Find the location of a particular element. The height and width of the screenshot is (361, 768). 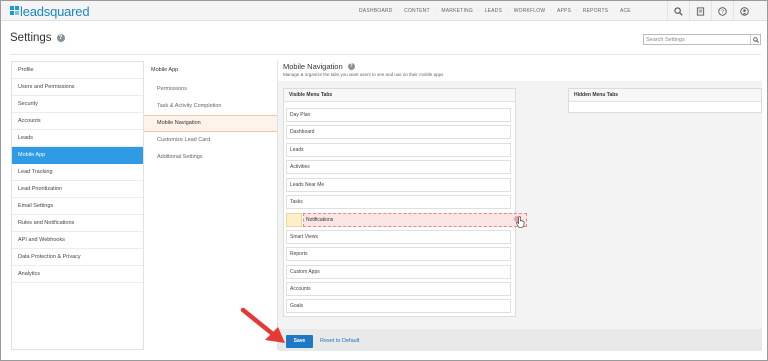

section-title: Mobile Navigation ? is located at coordinates (319, 66).